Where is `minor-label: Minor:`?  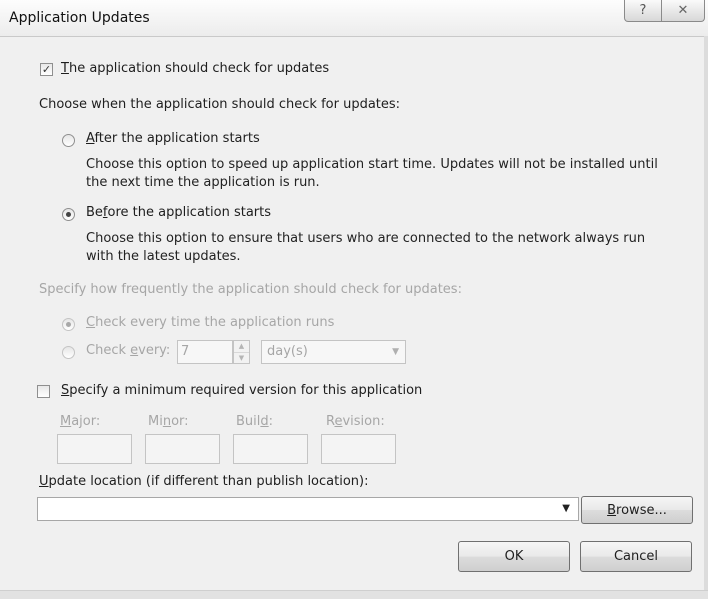 minor-label: Minor: is located at coordinates (168, 421).